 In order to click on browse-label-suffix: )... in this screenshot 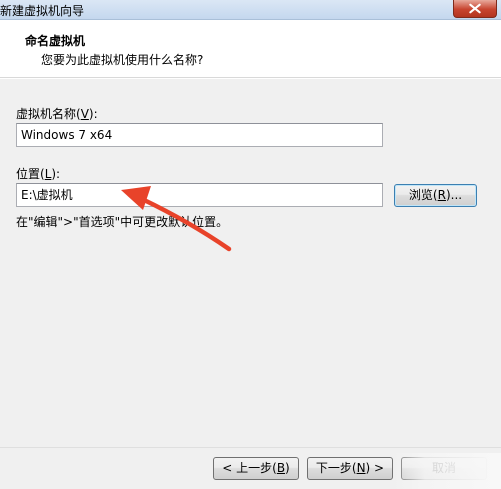, I will do `click(454, 195)`.